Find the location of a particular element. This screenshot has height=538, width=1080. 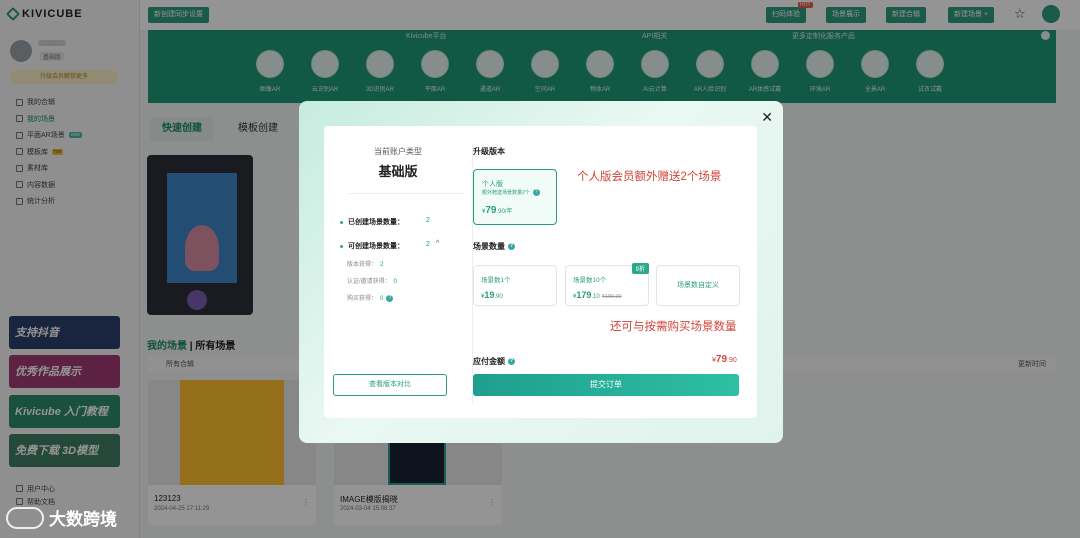

account-type-label: 当前账户类型 is located at coordinates (398, 151).